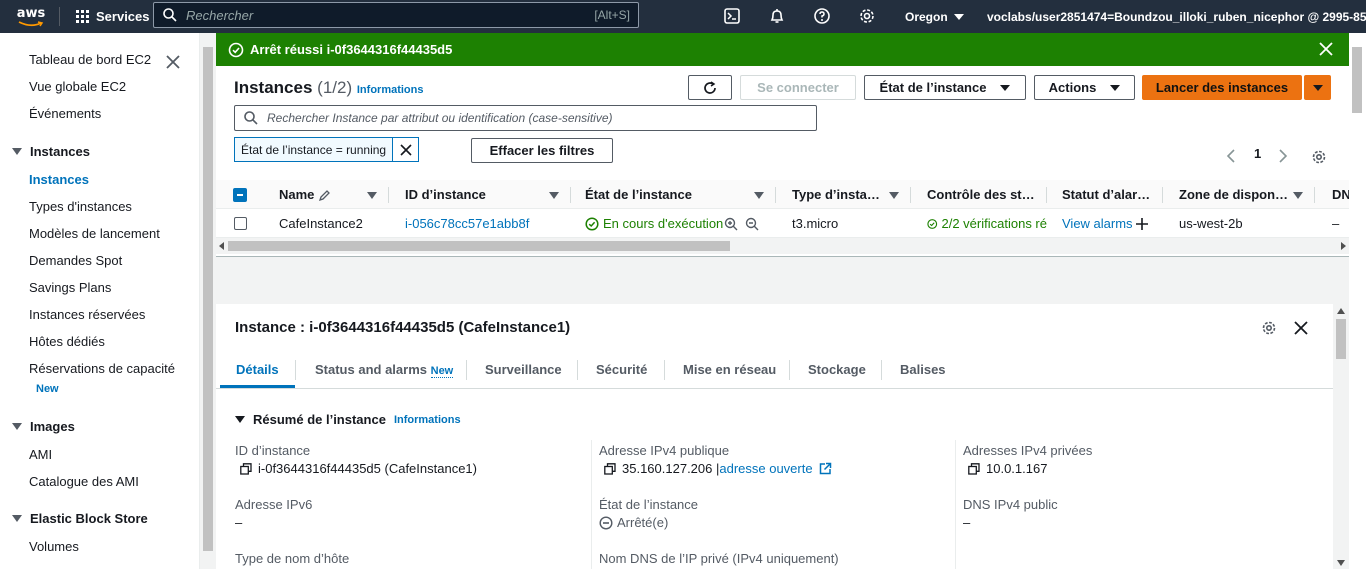 The image size is (1366, 569). I want to click on column-header-name: Name, so click(296, 194).